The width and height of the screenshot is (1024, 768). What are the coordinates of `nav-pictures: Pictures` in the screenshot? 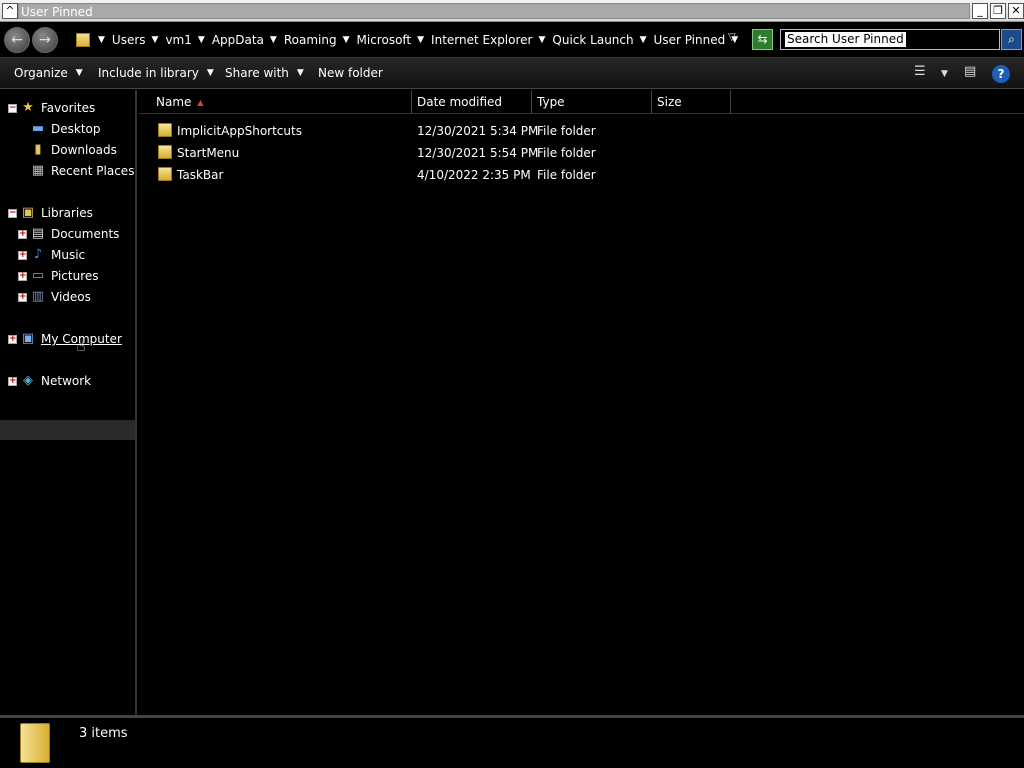 It's located at (75, 276).